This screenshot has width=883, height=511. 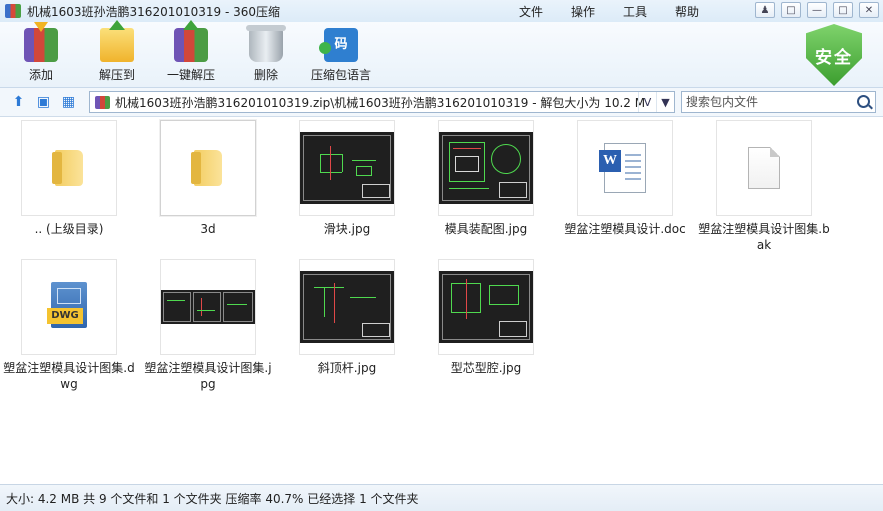 What do you see at coordinates (102, 102) in the screenshot?
I see `zip-archive-icon` at bounding box center [102, 102].